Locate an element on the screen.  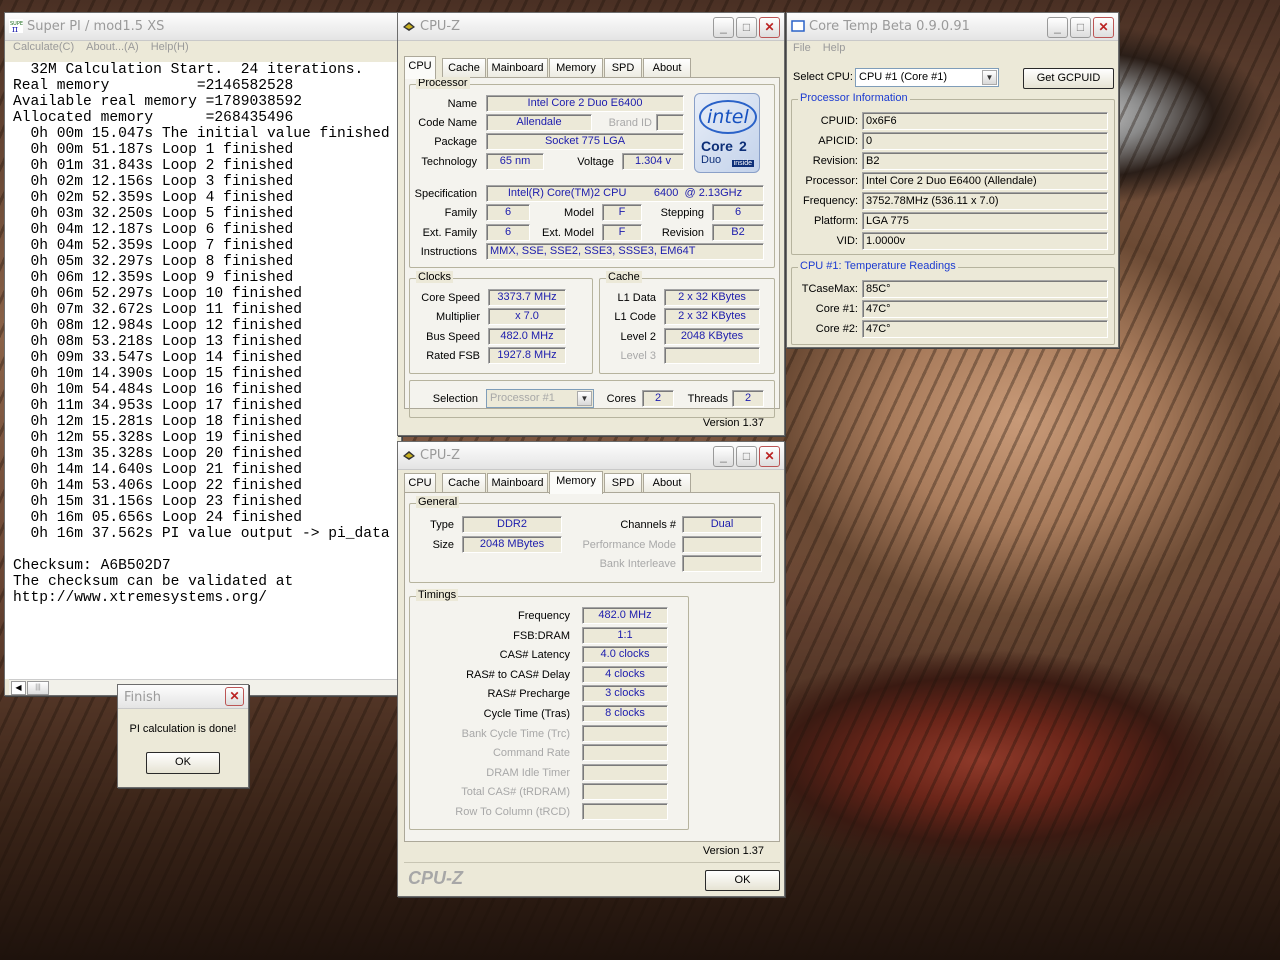
cpuz-brand-logo: CPU-Z is located at coordinates (435, 878).